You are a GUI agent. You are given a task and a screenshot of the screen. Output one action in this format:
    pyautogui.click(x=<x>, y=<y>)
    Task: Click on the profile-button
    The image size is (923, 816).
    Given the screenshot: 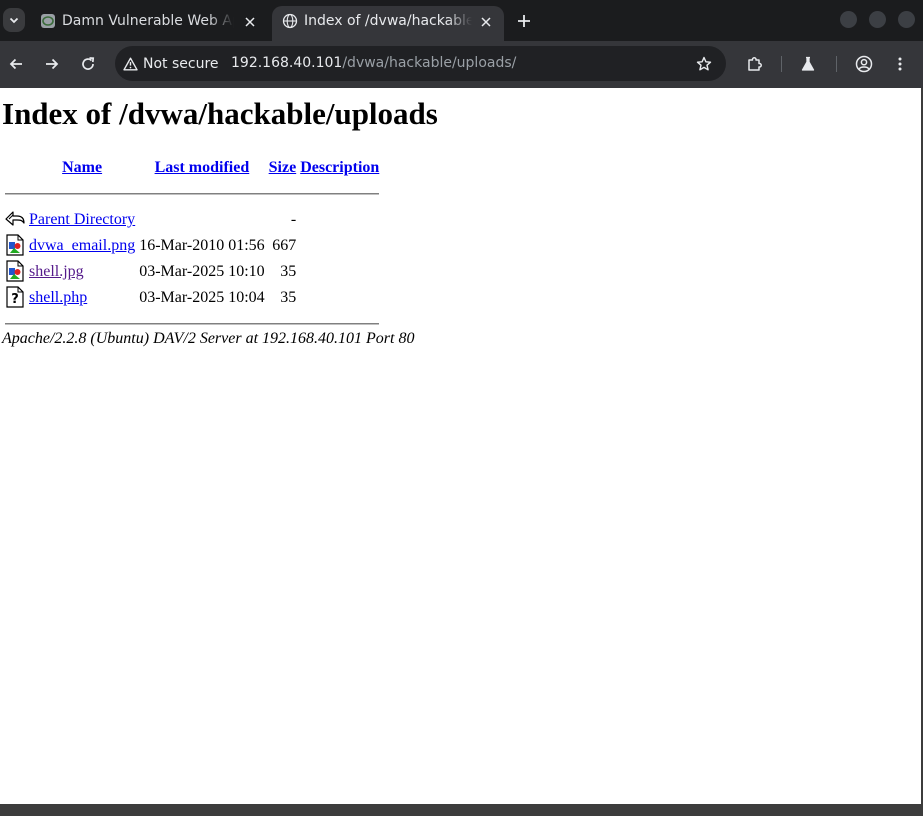 What is the action you would take?
    pyautogui.click(x=864, y=64)
    